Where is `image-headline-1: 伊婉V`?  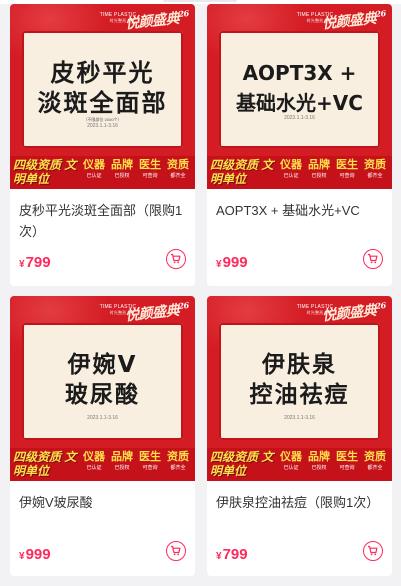 image-headline-1: 伊婉V is located at coordinates (102, 365).